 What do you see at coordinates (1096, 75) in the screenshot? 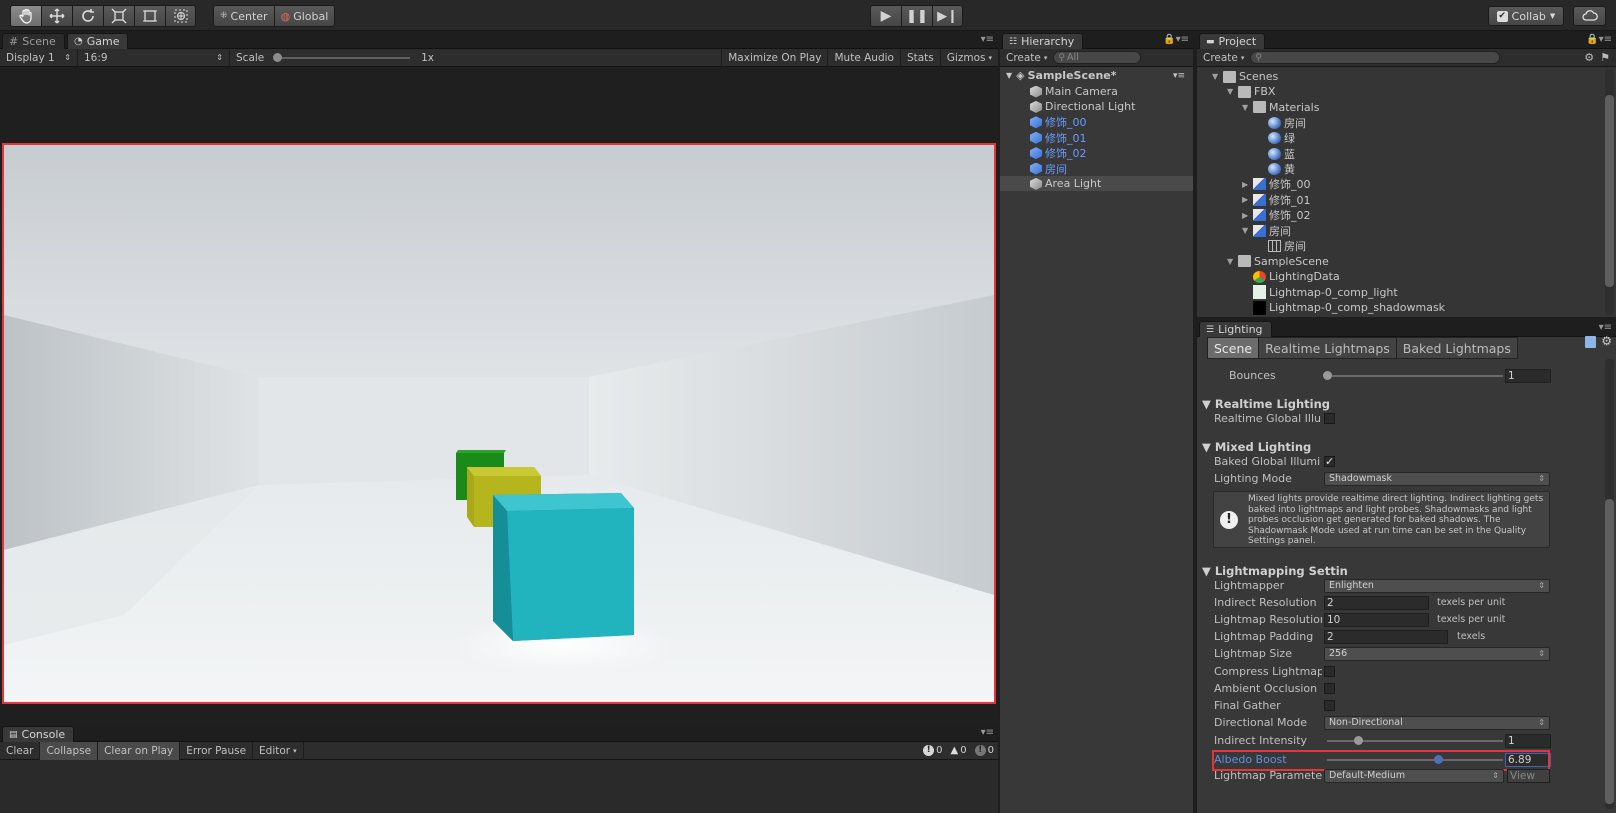
I see `scene-root-row: ▼ ◈ SampleScene* ▾≡` at bounding box center [1096, 75].